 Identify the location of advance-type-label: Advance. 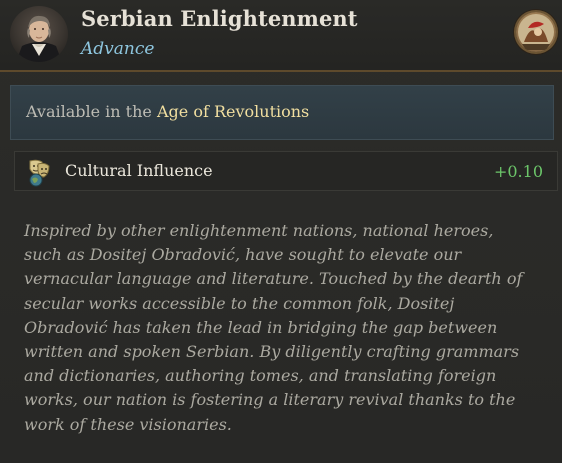
(118, 49).